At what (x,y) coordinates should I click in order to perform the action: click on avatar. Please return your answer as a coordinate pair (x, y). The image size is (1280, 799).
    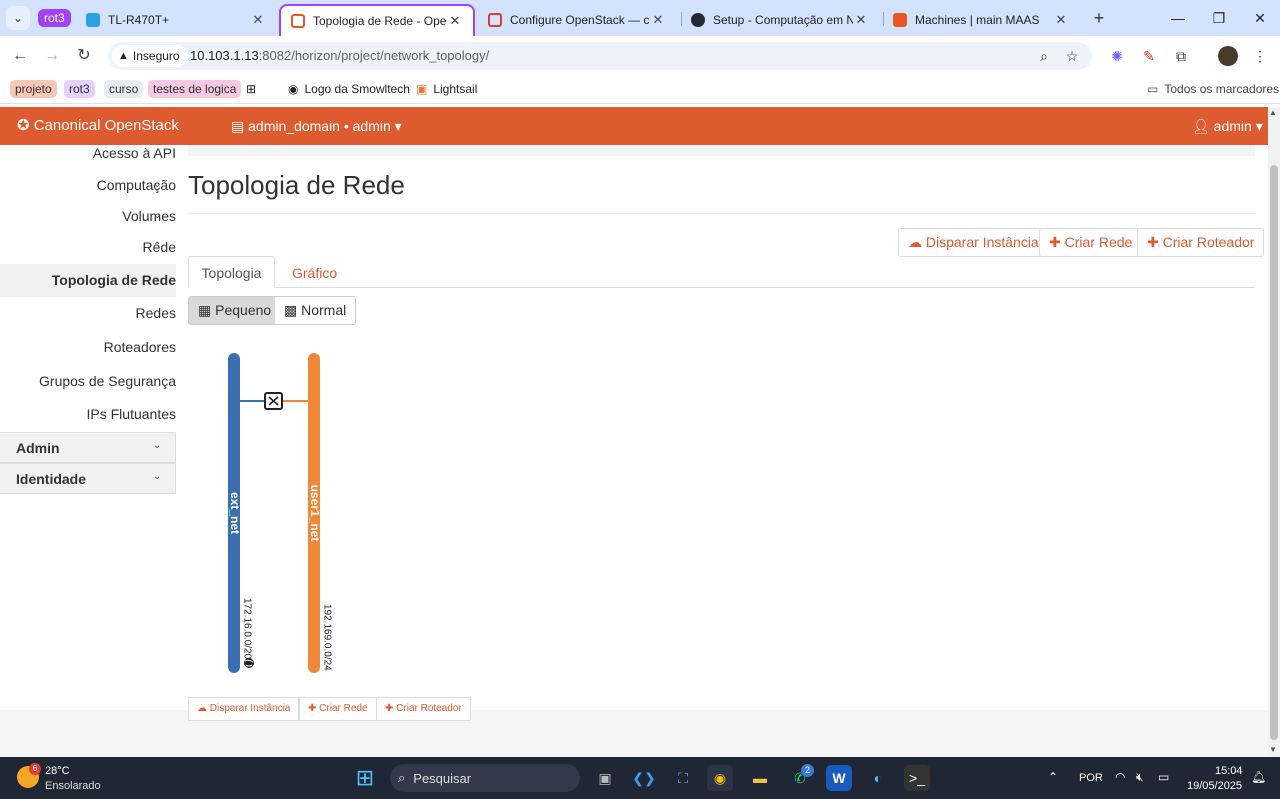
    Looking at the image, I should click on (1228, 56).